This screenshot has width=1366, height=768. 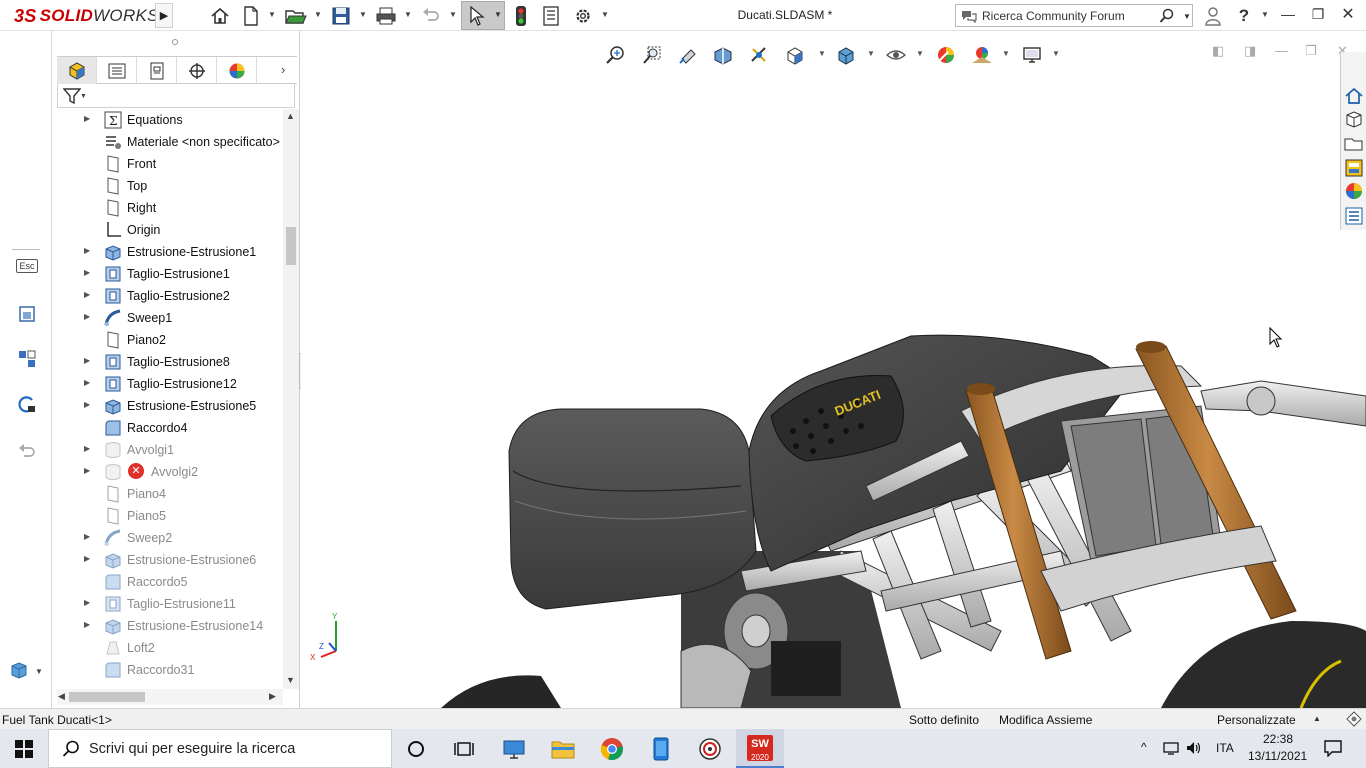 I want to click on solidworks-resources-icon, so click(x=1354, y=96).